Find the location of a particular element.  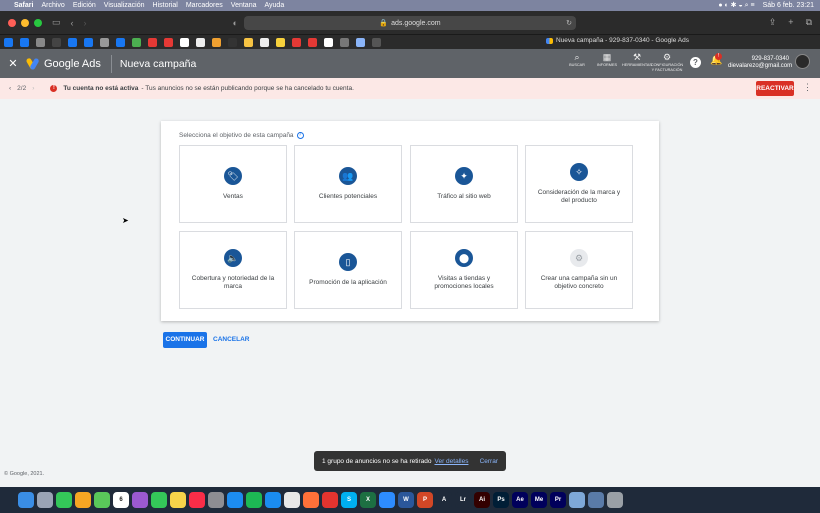

menu-ventana: Ventana is located at coordinates (244, 5).